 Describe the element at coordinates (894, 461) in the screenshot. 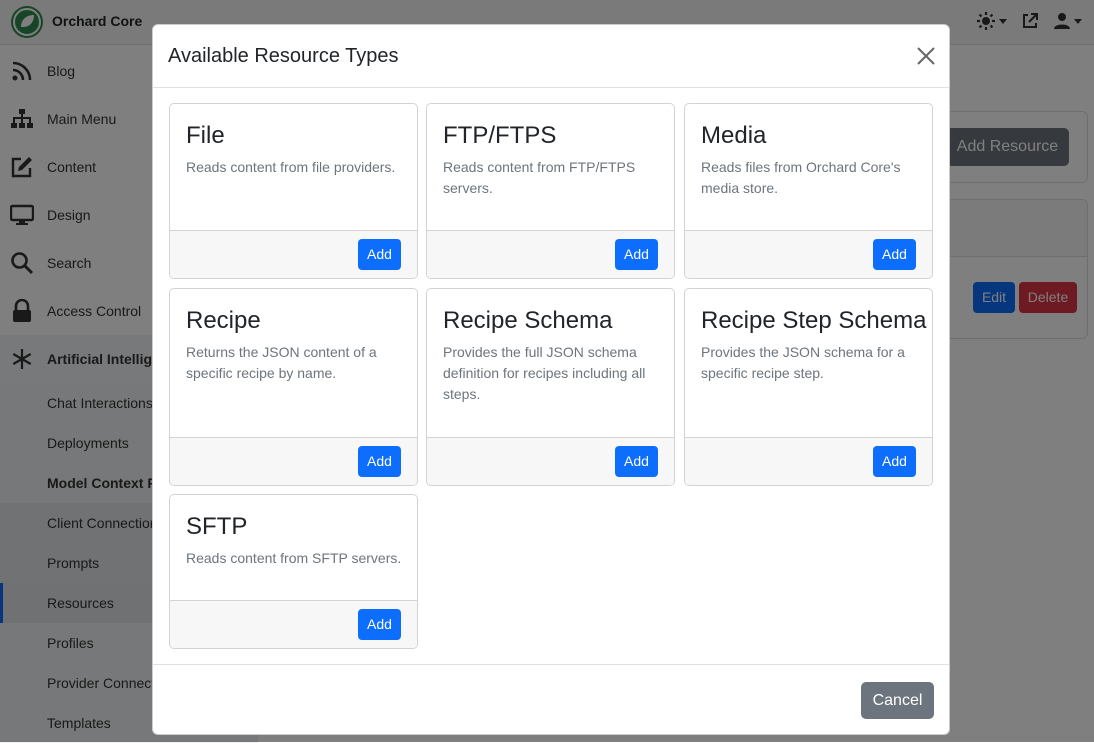

I see `add-recipe-step-schema-button: Add` at that location.